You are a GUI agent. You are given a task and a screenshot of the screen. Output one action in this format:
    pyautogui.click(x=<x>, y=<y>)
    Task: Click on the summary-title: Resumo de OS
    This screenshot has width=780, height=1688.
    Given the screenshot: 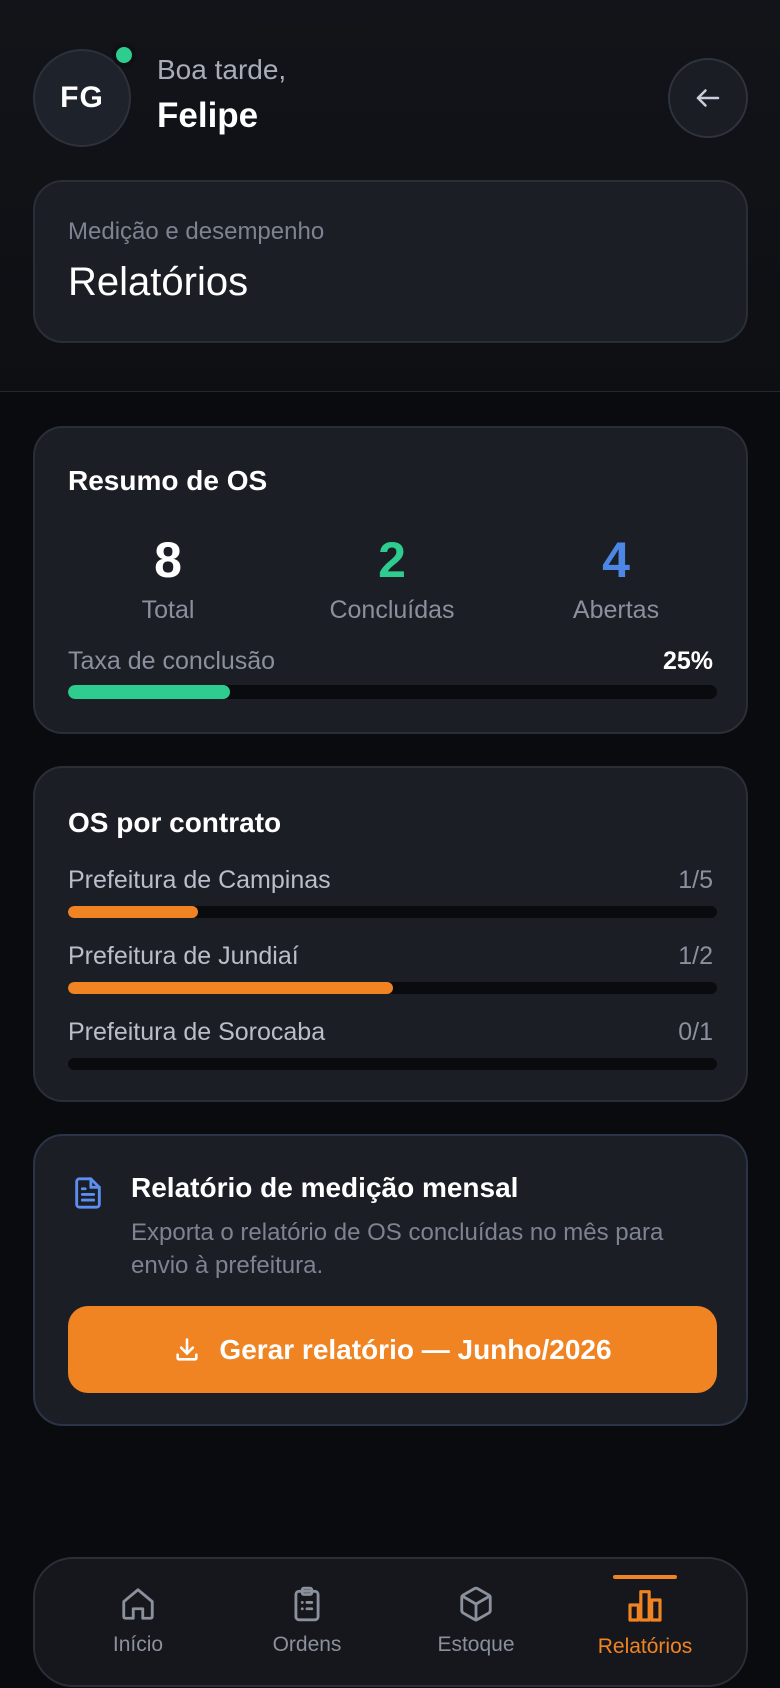 What is the action you would take?
    pyautogui.click(x=168, y=480)
    